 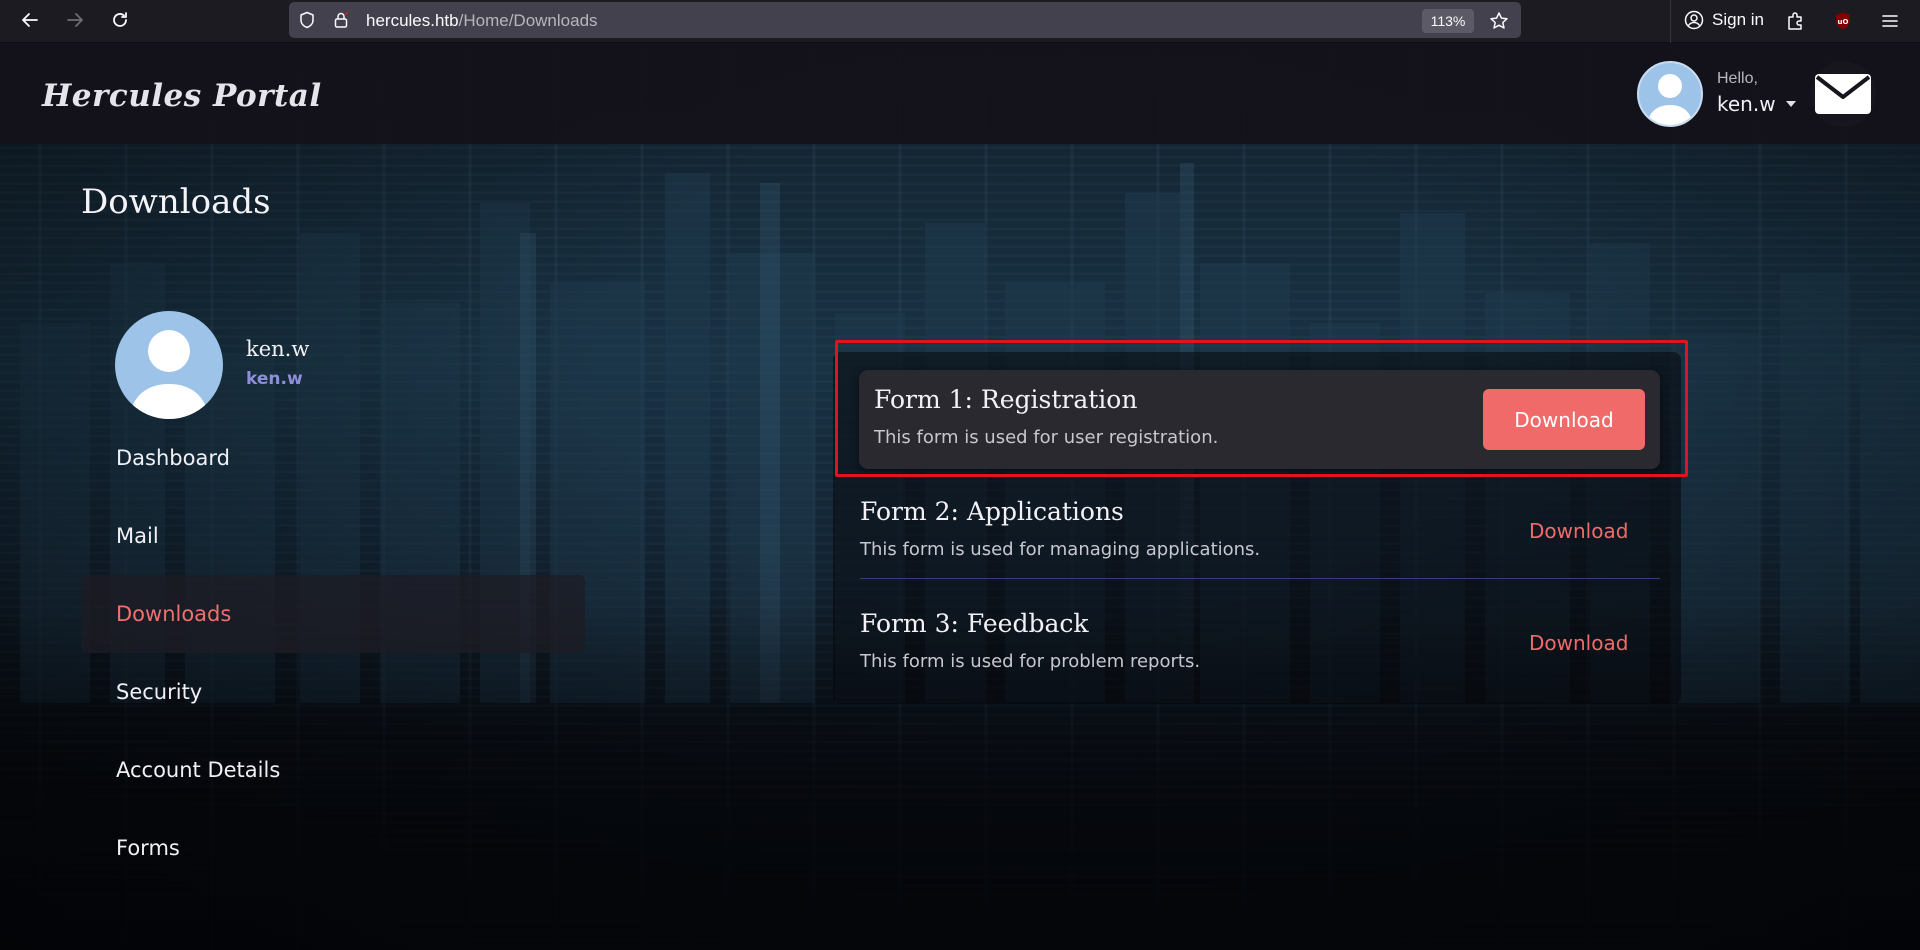 I want to click on address-bar: hercules.htb/Home/Downloads 113%, so click(x=905, y=20).